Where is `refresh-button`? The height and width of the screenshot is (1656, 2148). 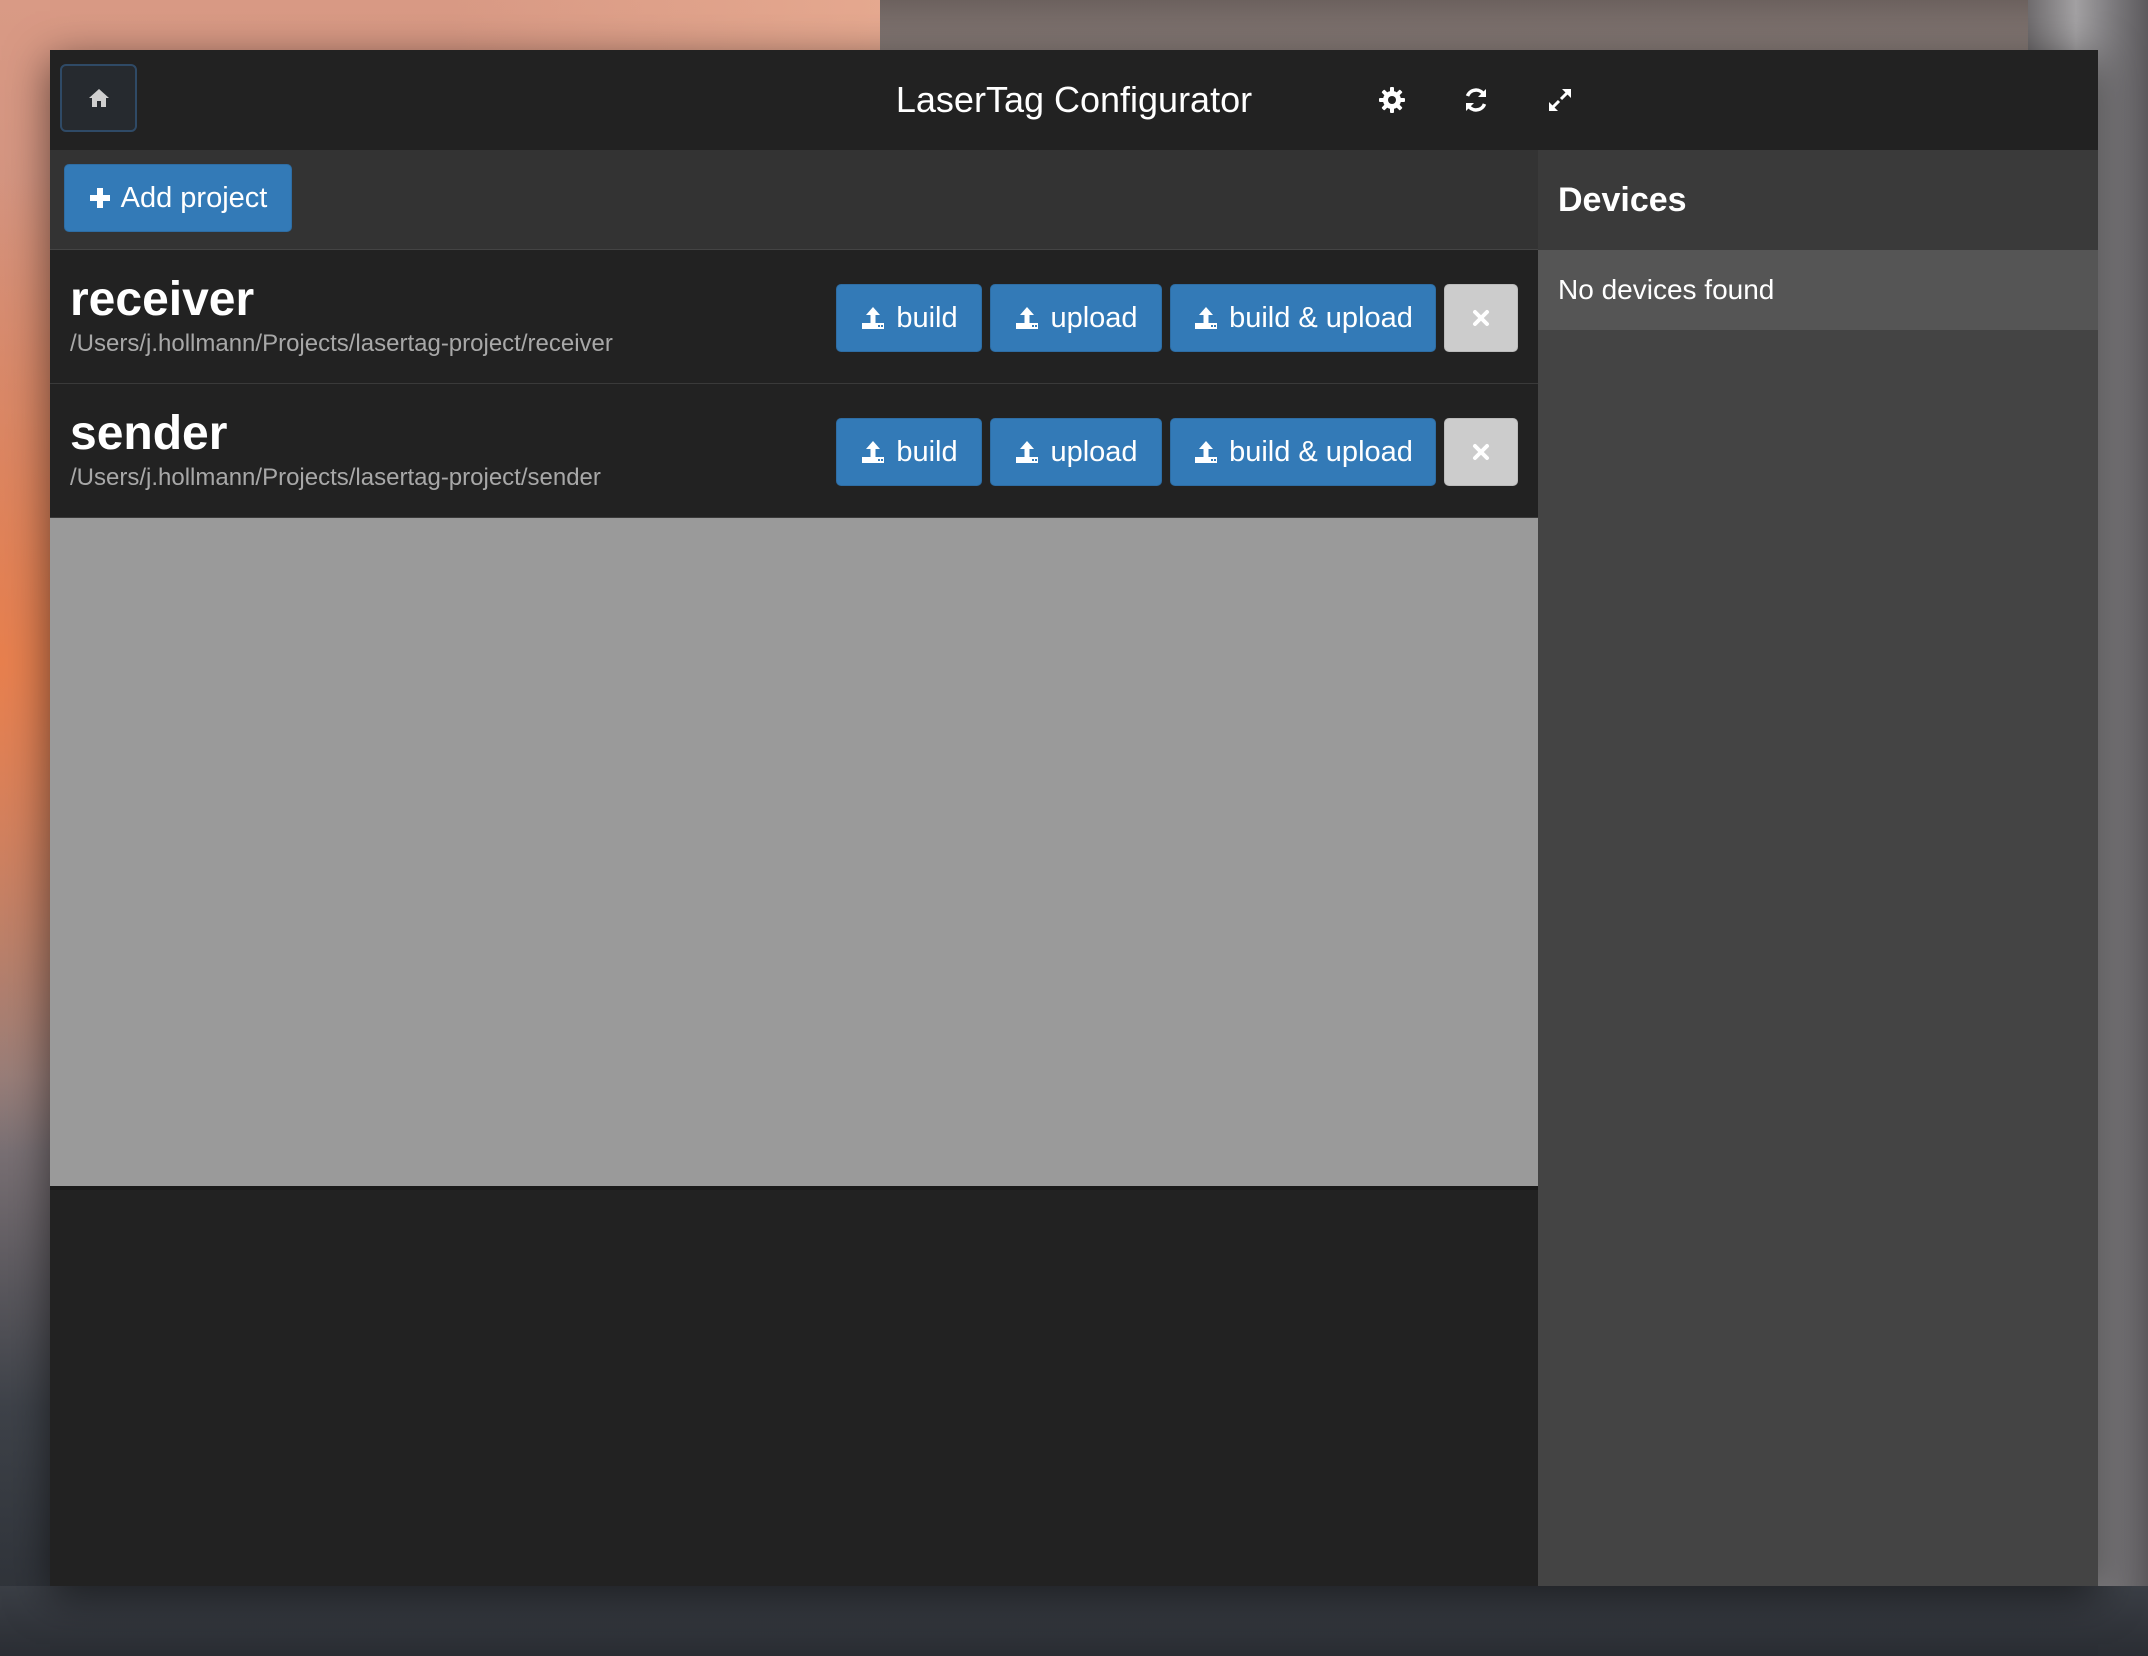
refresh-button is located at coordinates (1476, 100).